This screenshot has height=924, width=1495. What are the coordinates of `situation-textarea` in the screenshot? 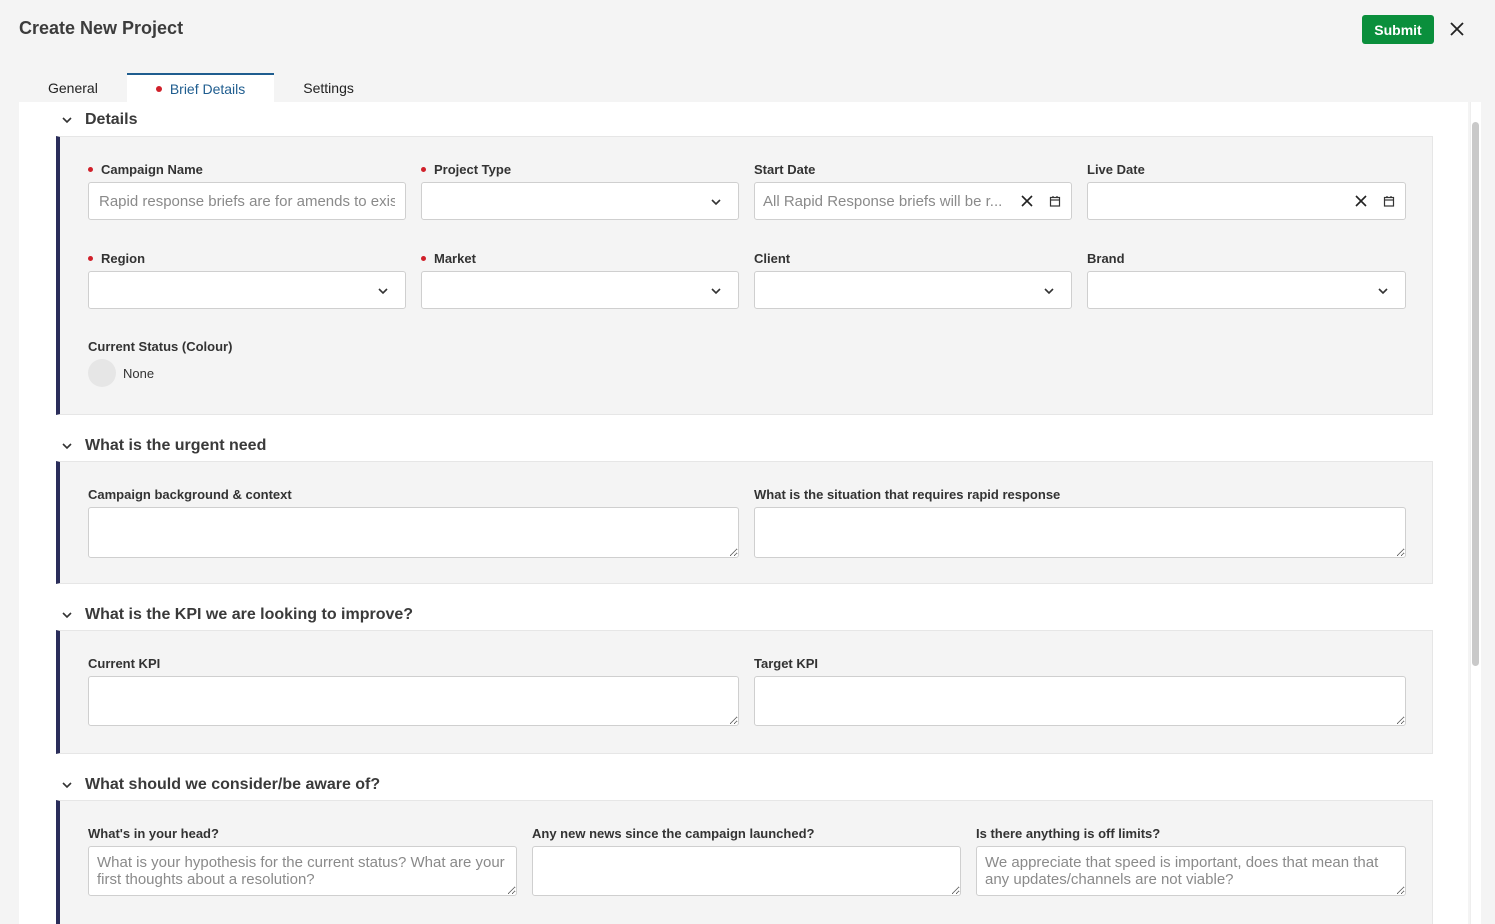 It's located at (1080, 532).